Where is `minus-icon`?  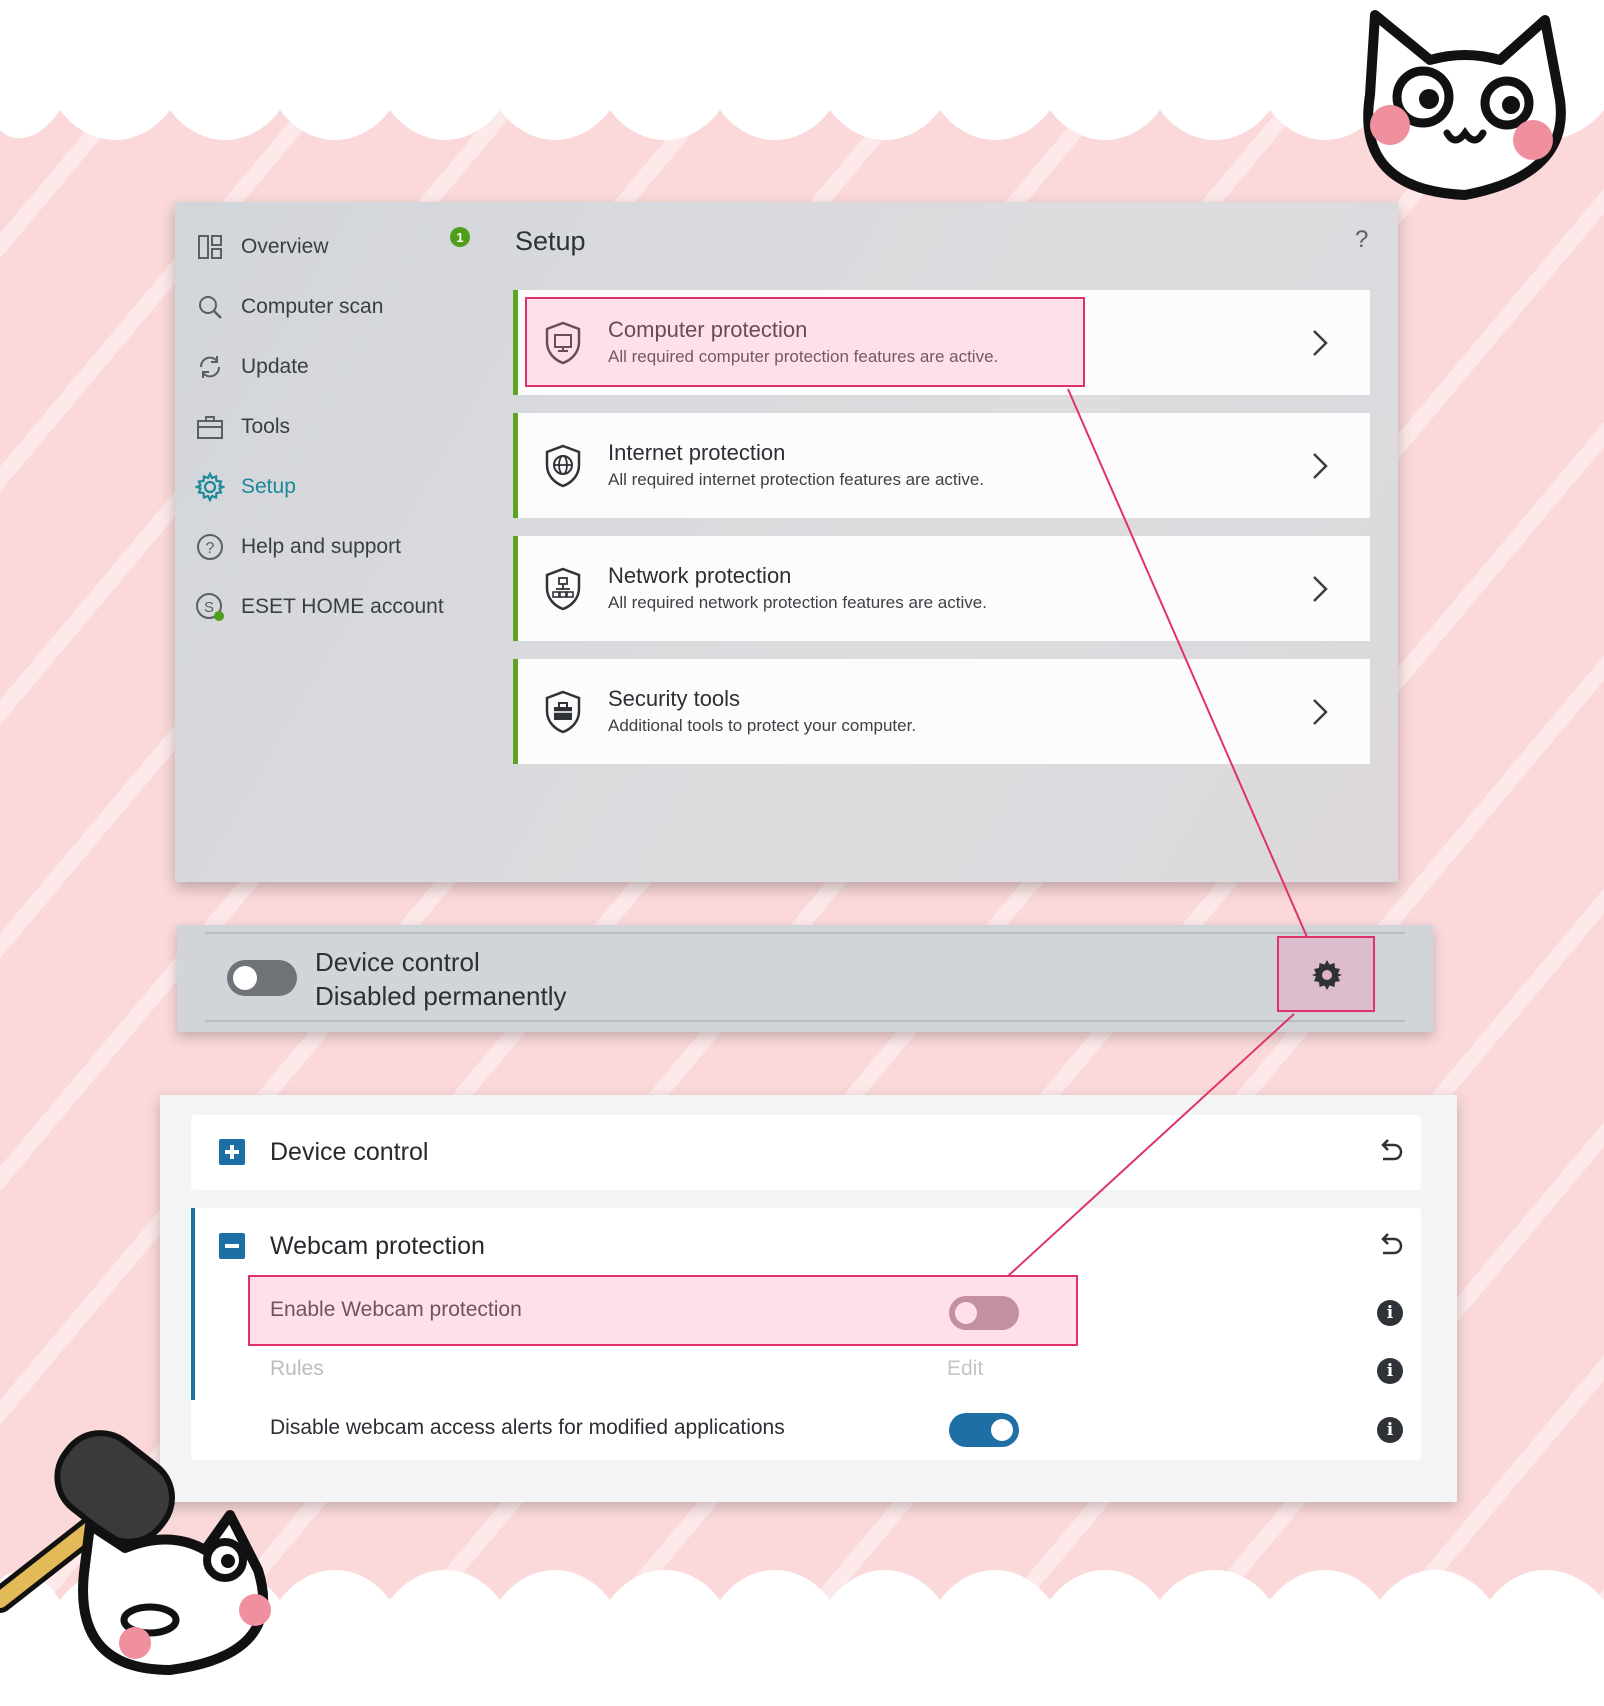 minus-icon is located at coordinates (232, 1246).